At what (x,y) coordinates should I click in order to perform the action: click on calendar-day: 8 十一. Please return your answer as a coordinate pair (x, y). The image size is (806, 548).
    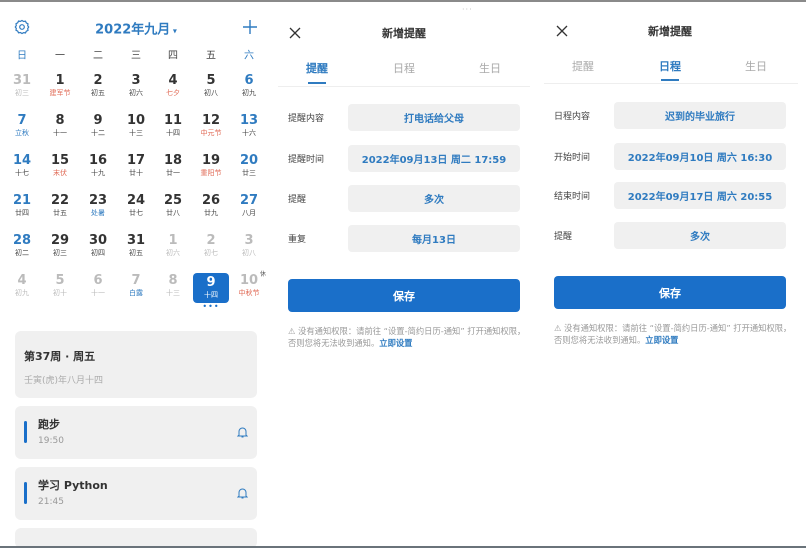
    Looking at the image, I should click on (60, 125).